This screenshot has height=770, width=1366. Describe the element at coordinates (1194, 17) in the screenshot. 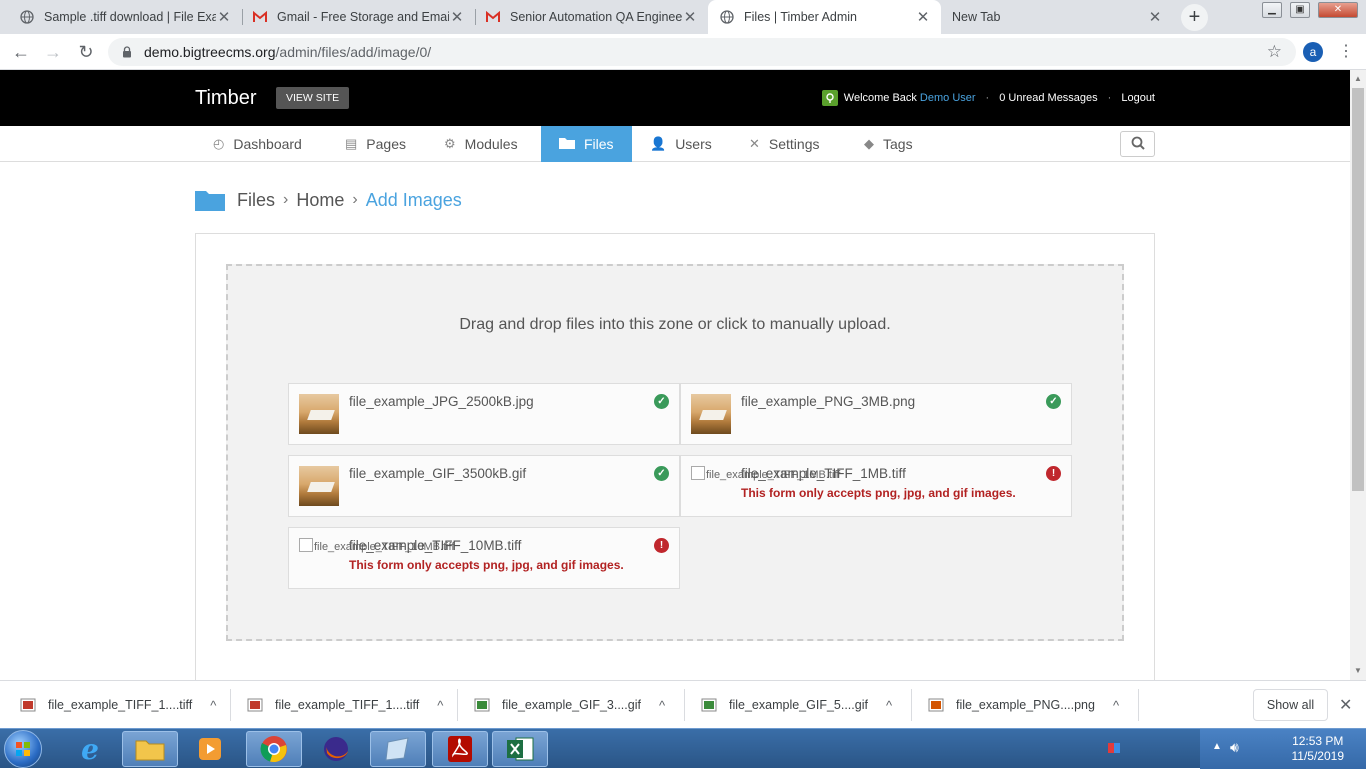

I see `new-tab-button: +` at that location.